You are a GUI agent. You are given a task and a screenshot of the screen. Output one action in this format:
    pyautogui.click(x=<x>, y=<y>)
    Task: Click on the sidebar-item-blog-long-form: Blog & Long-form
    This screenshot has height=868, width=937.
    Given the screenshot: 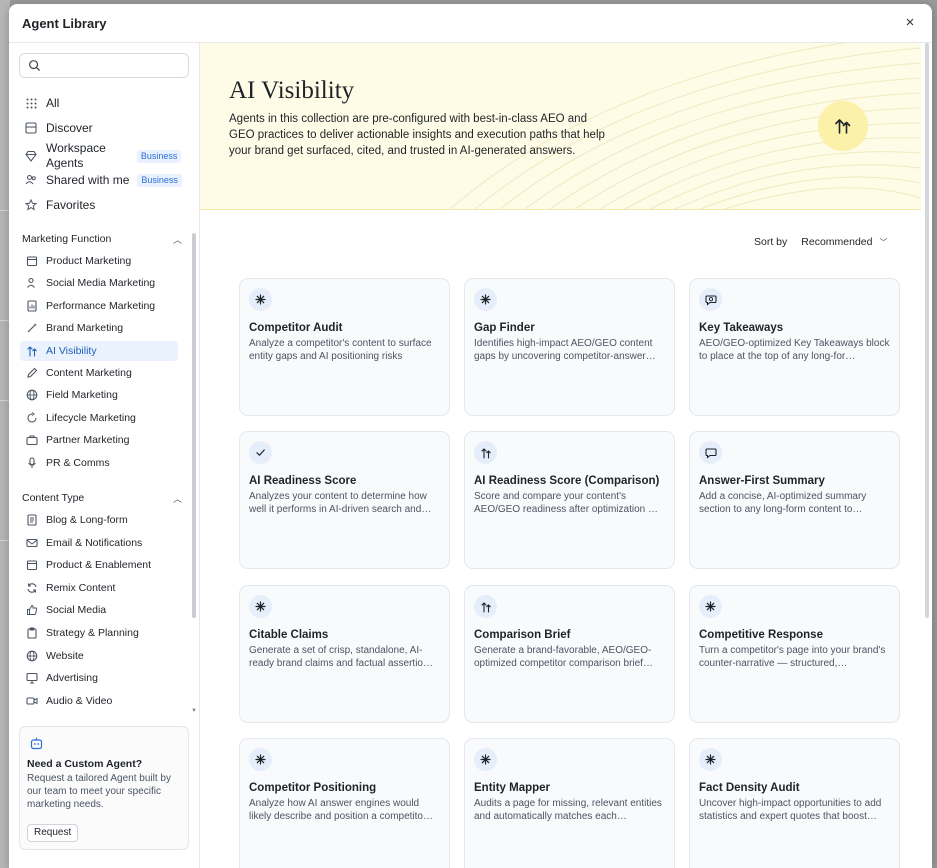 What is the action you would take?
    pyautogui.click(x=99, y=520)
    